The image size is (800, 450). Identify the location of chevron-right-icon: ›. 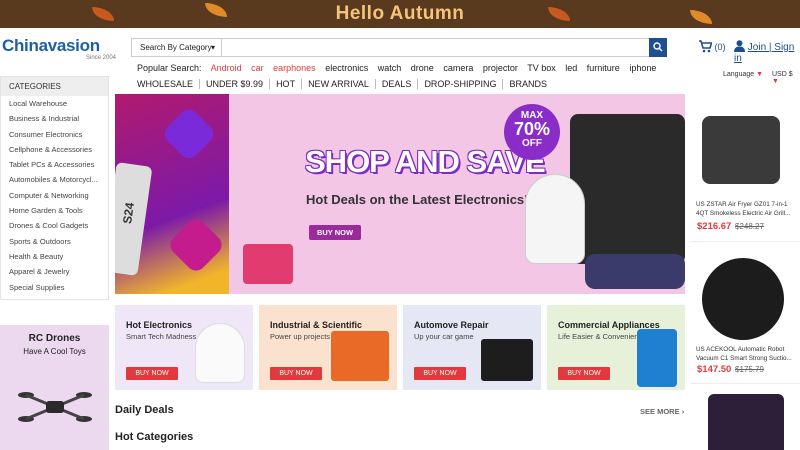
(683, 411).